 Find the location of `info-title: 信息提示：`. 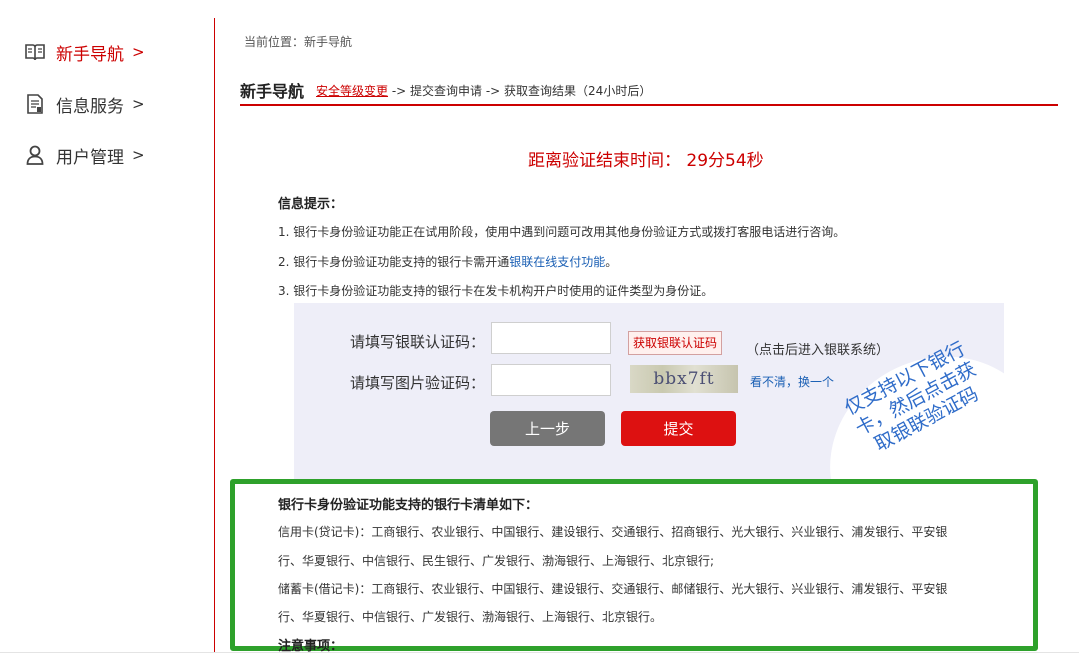

info-title: 信息提示： is located at coordinates (311, 204).